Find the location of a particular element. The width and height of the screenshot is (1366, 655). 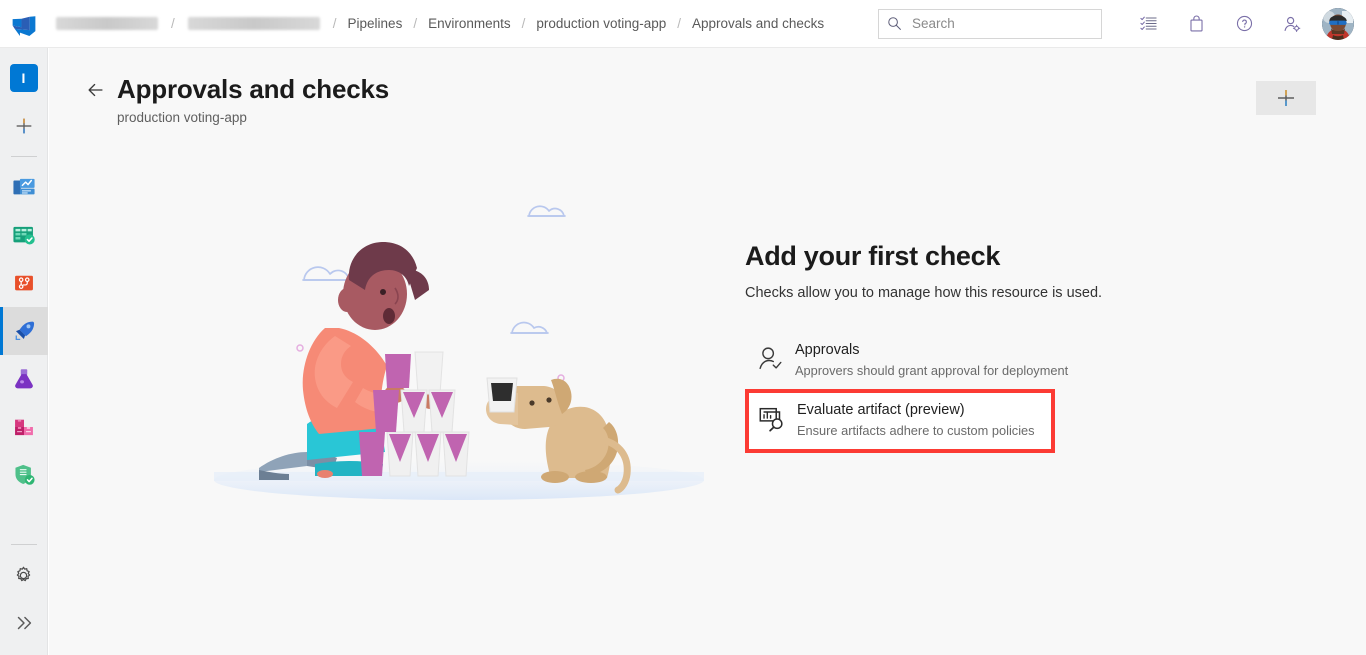

sidebar-item-test-plans is located at coordinates (24, 379).